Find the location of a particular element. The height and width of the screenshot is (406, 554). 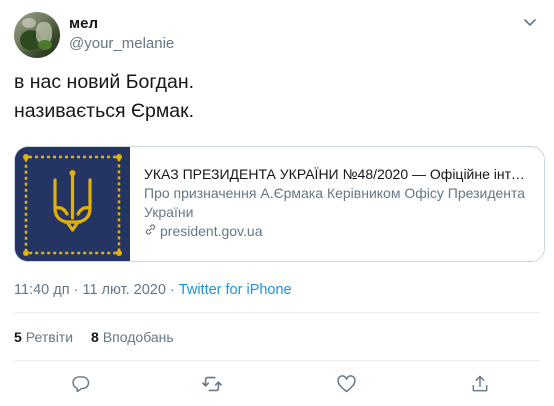

likes-stat: 8 Вподобань is located at coordinates (132, 337).